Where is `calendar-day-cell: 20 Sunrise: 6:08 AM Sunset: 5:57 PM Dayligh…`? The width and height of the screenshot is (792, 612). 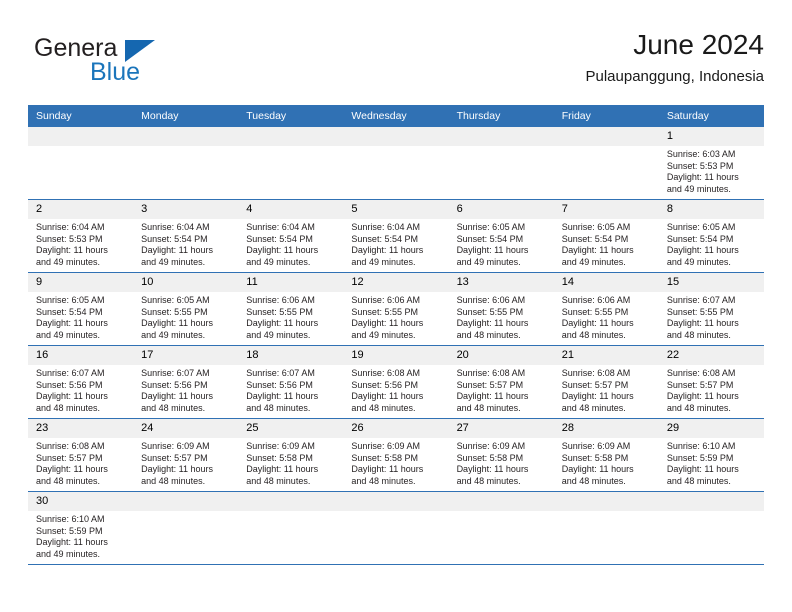 calendar-day-cell: 20 Sunrise: 6:08 AM Sunset: 5:57 PM Dayligh… is located at coordinates (501, 382).